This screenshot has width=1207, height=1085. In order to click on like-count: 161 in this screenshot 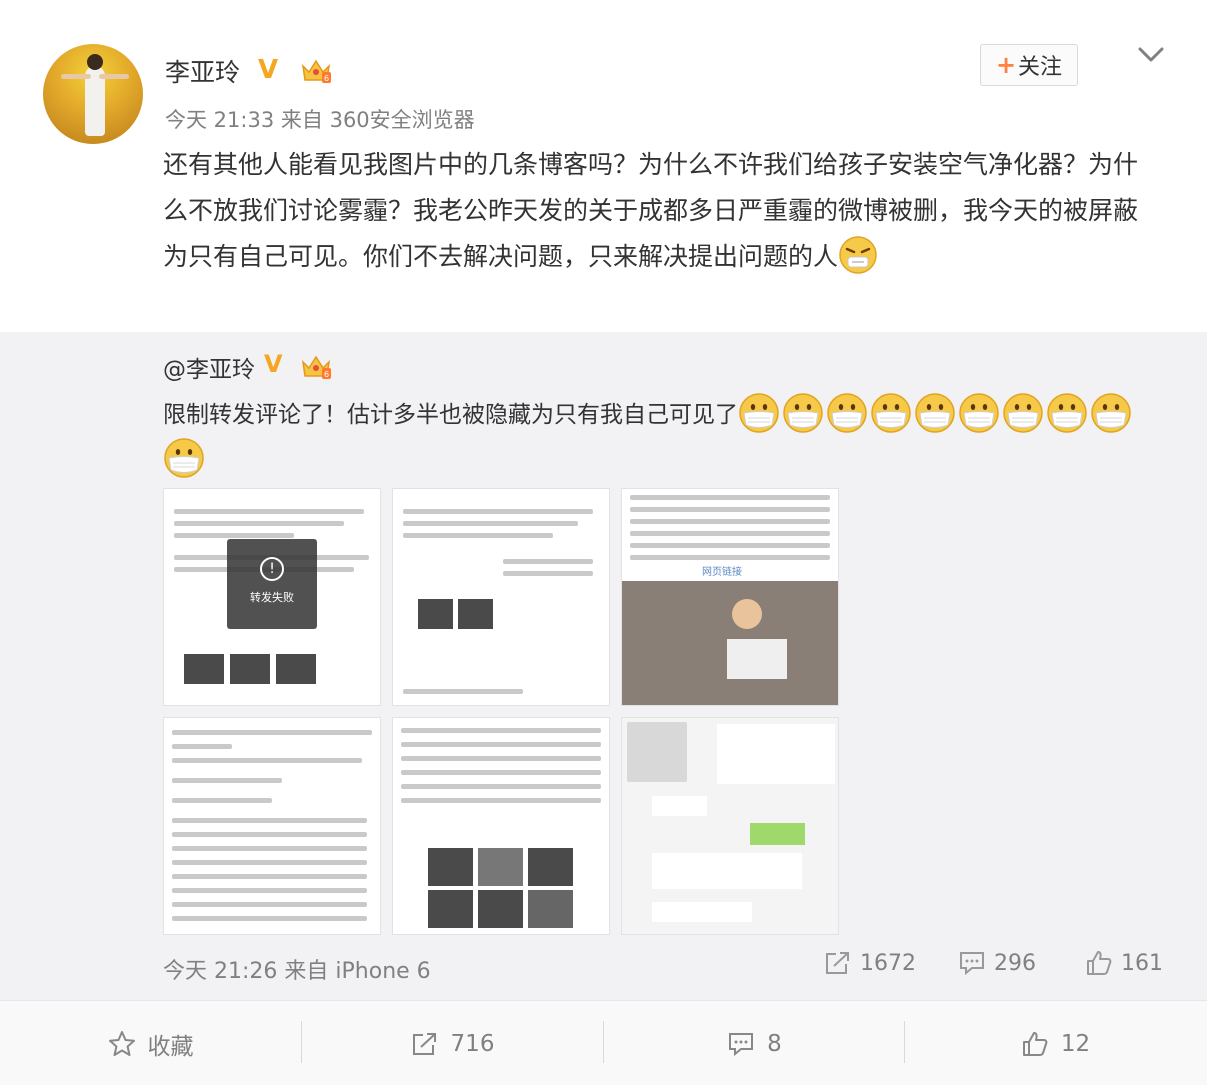, I will do `click(1142, 963)`.